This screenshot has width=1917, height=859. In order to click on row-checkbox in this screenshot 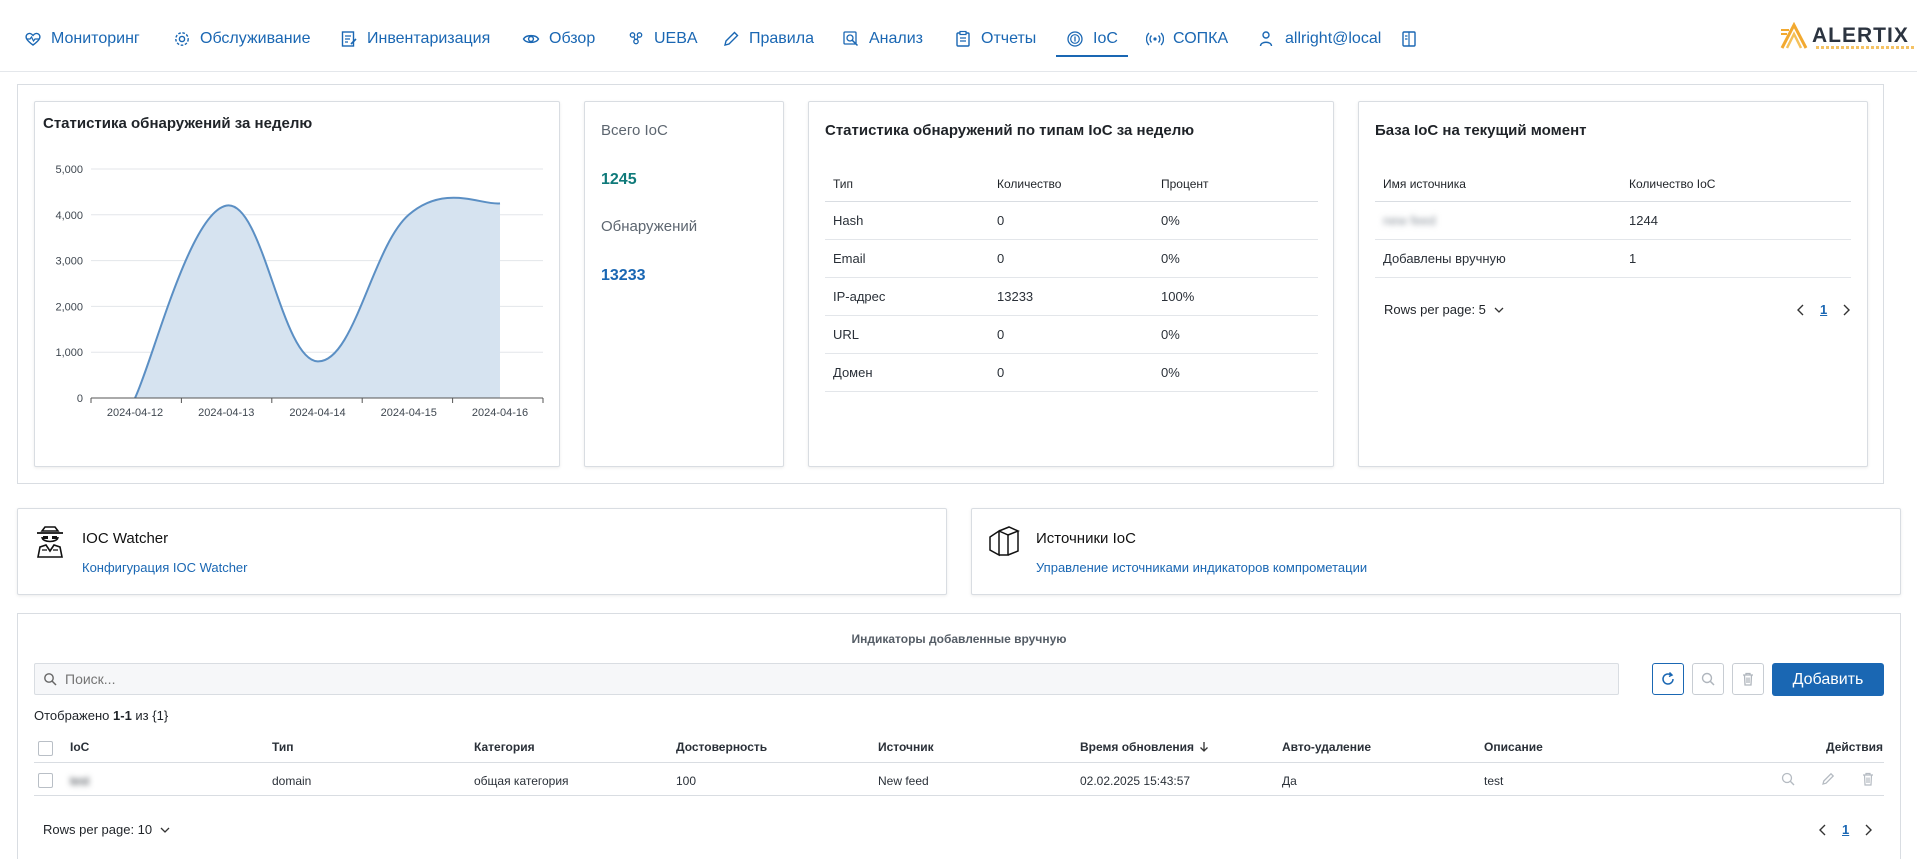, I will do `click(45, 780)`.